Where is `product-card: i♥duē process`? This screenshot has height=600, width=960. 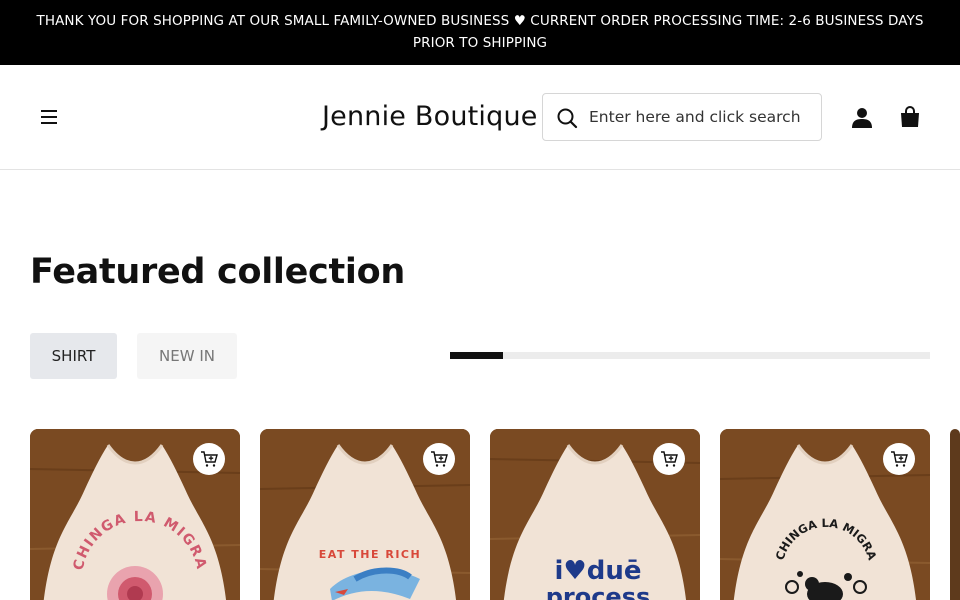 product-card: i♥duē process is located at coordinates (595, 514).